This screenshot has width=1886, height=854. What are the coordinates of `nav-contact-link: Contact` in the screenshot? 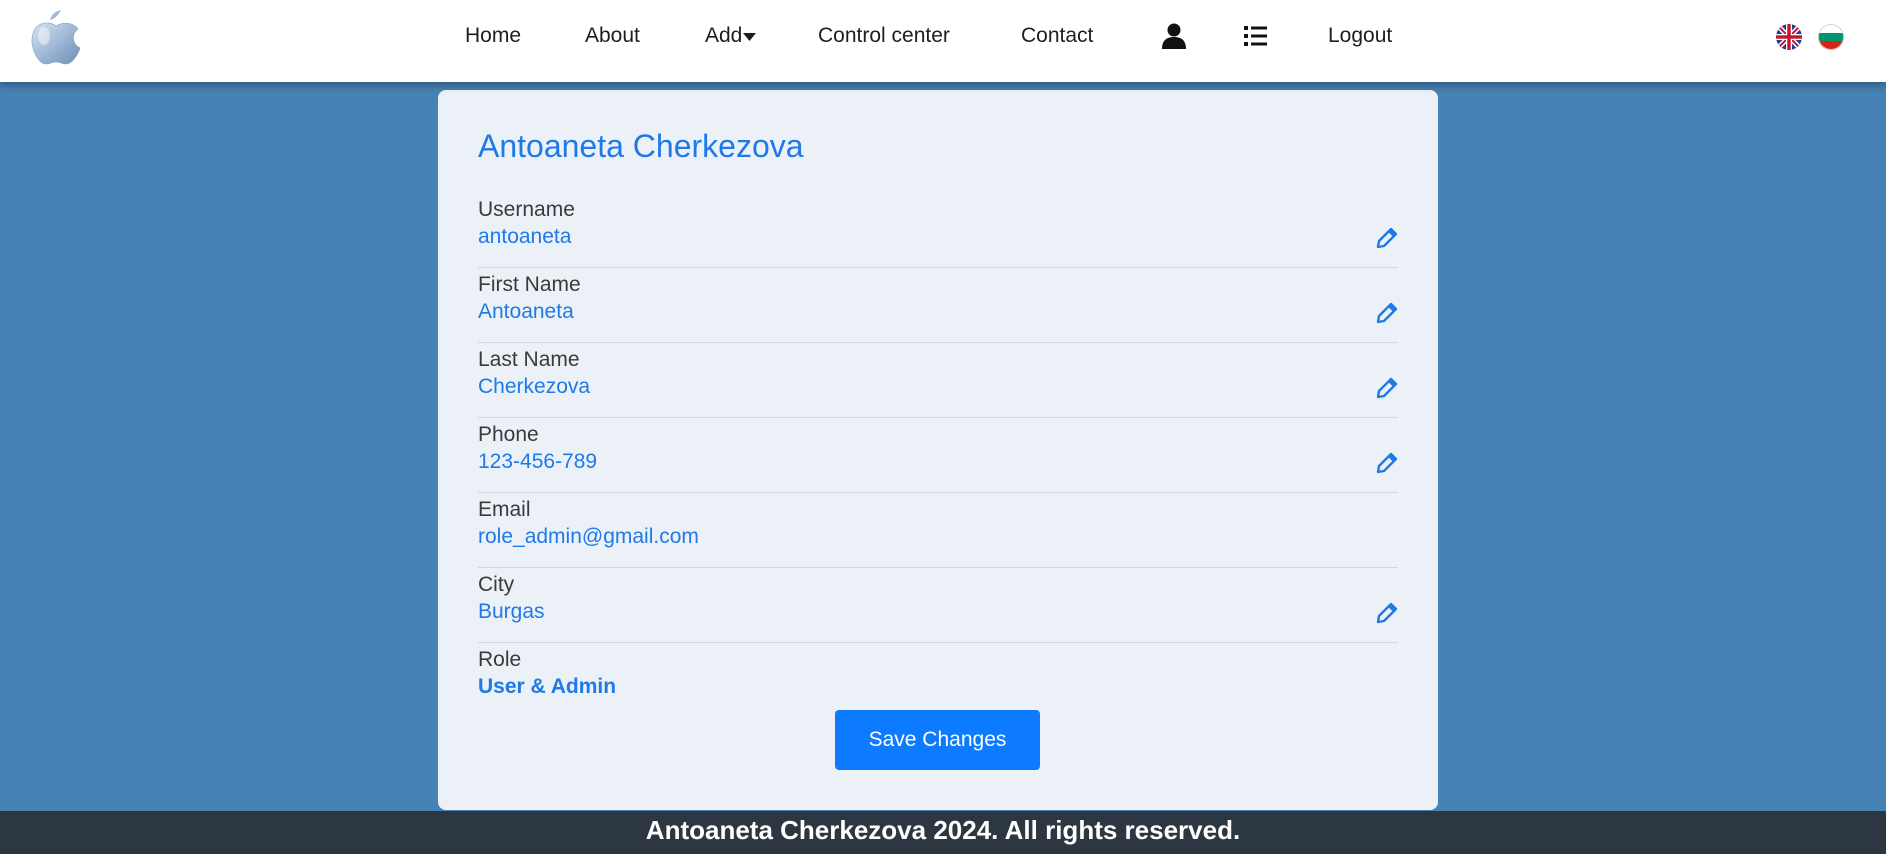 It's located at (1057, 36).